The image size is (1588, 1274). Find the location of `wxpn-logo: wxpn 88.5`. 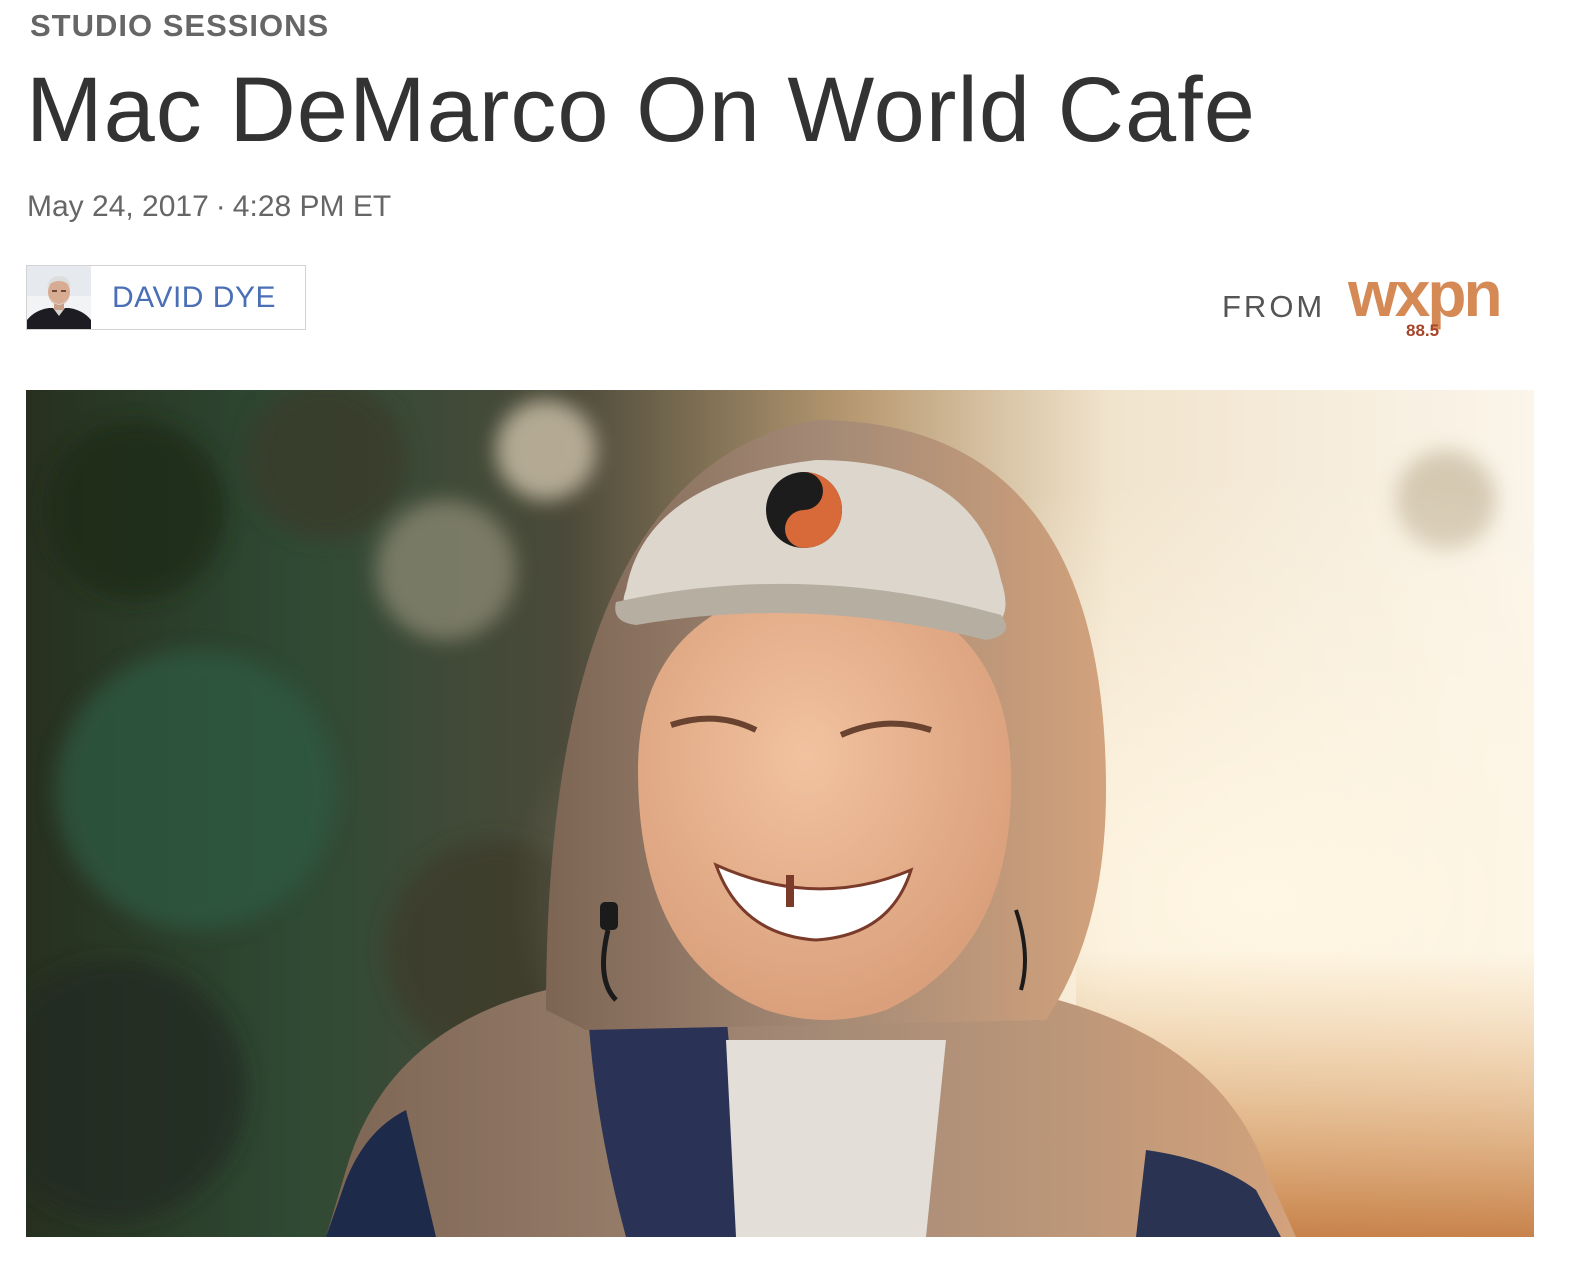

wxpn-logo: wxpn 88.5 is located at coordinates (1425, 299).